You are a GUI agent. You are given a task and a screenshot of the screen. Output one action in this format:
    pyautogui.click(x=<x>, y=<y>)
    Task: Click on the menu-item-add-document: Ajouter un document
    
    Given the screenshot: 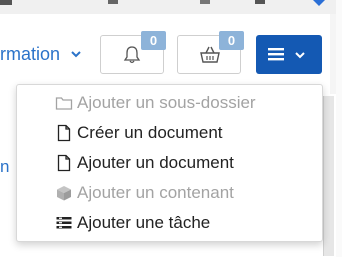 What is the action you would take?
    pyautogui.click(x=169, y=163)
    